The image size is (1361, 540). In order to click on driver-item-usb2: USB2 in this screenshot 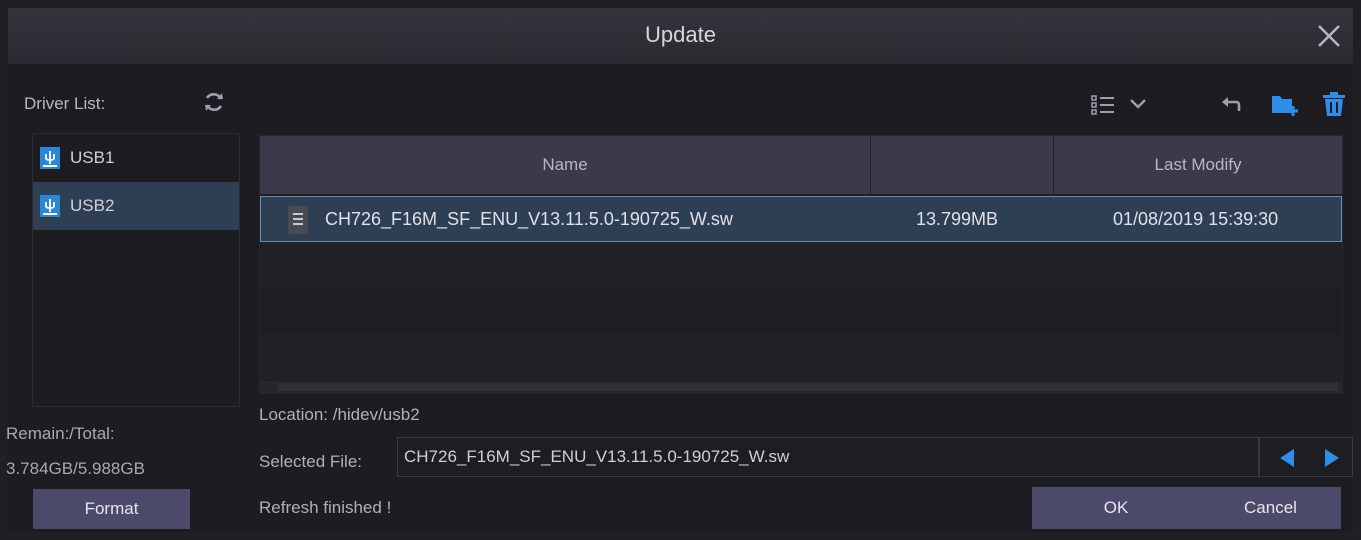, I will do `click(136, 206)`.